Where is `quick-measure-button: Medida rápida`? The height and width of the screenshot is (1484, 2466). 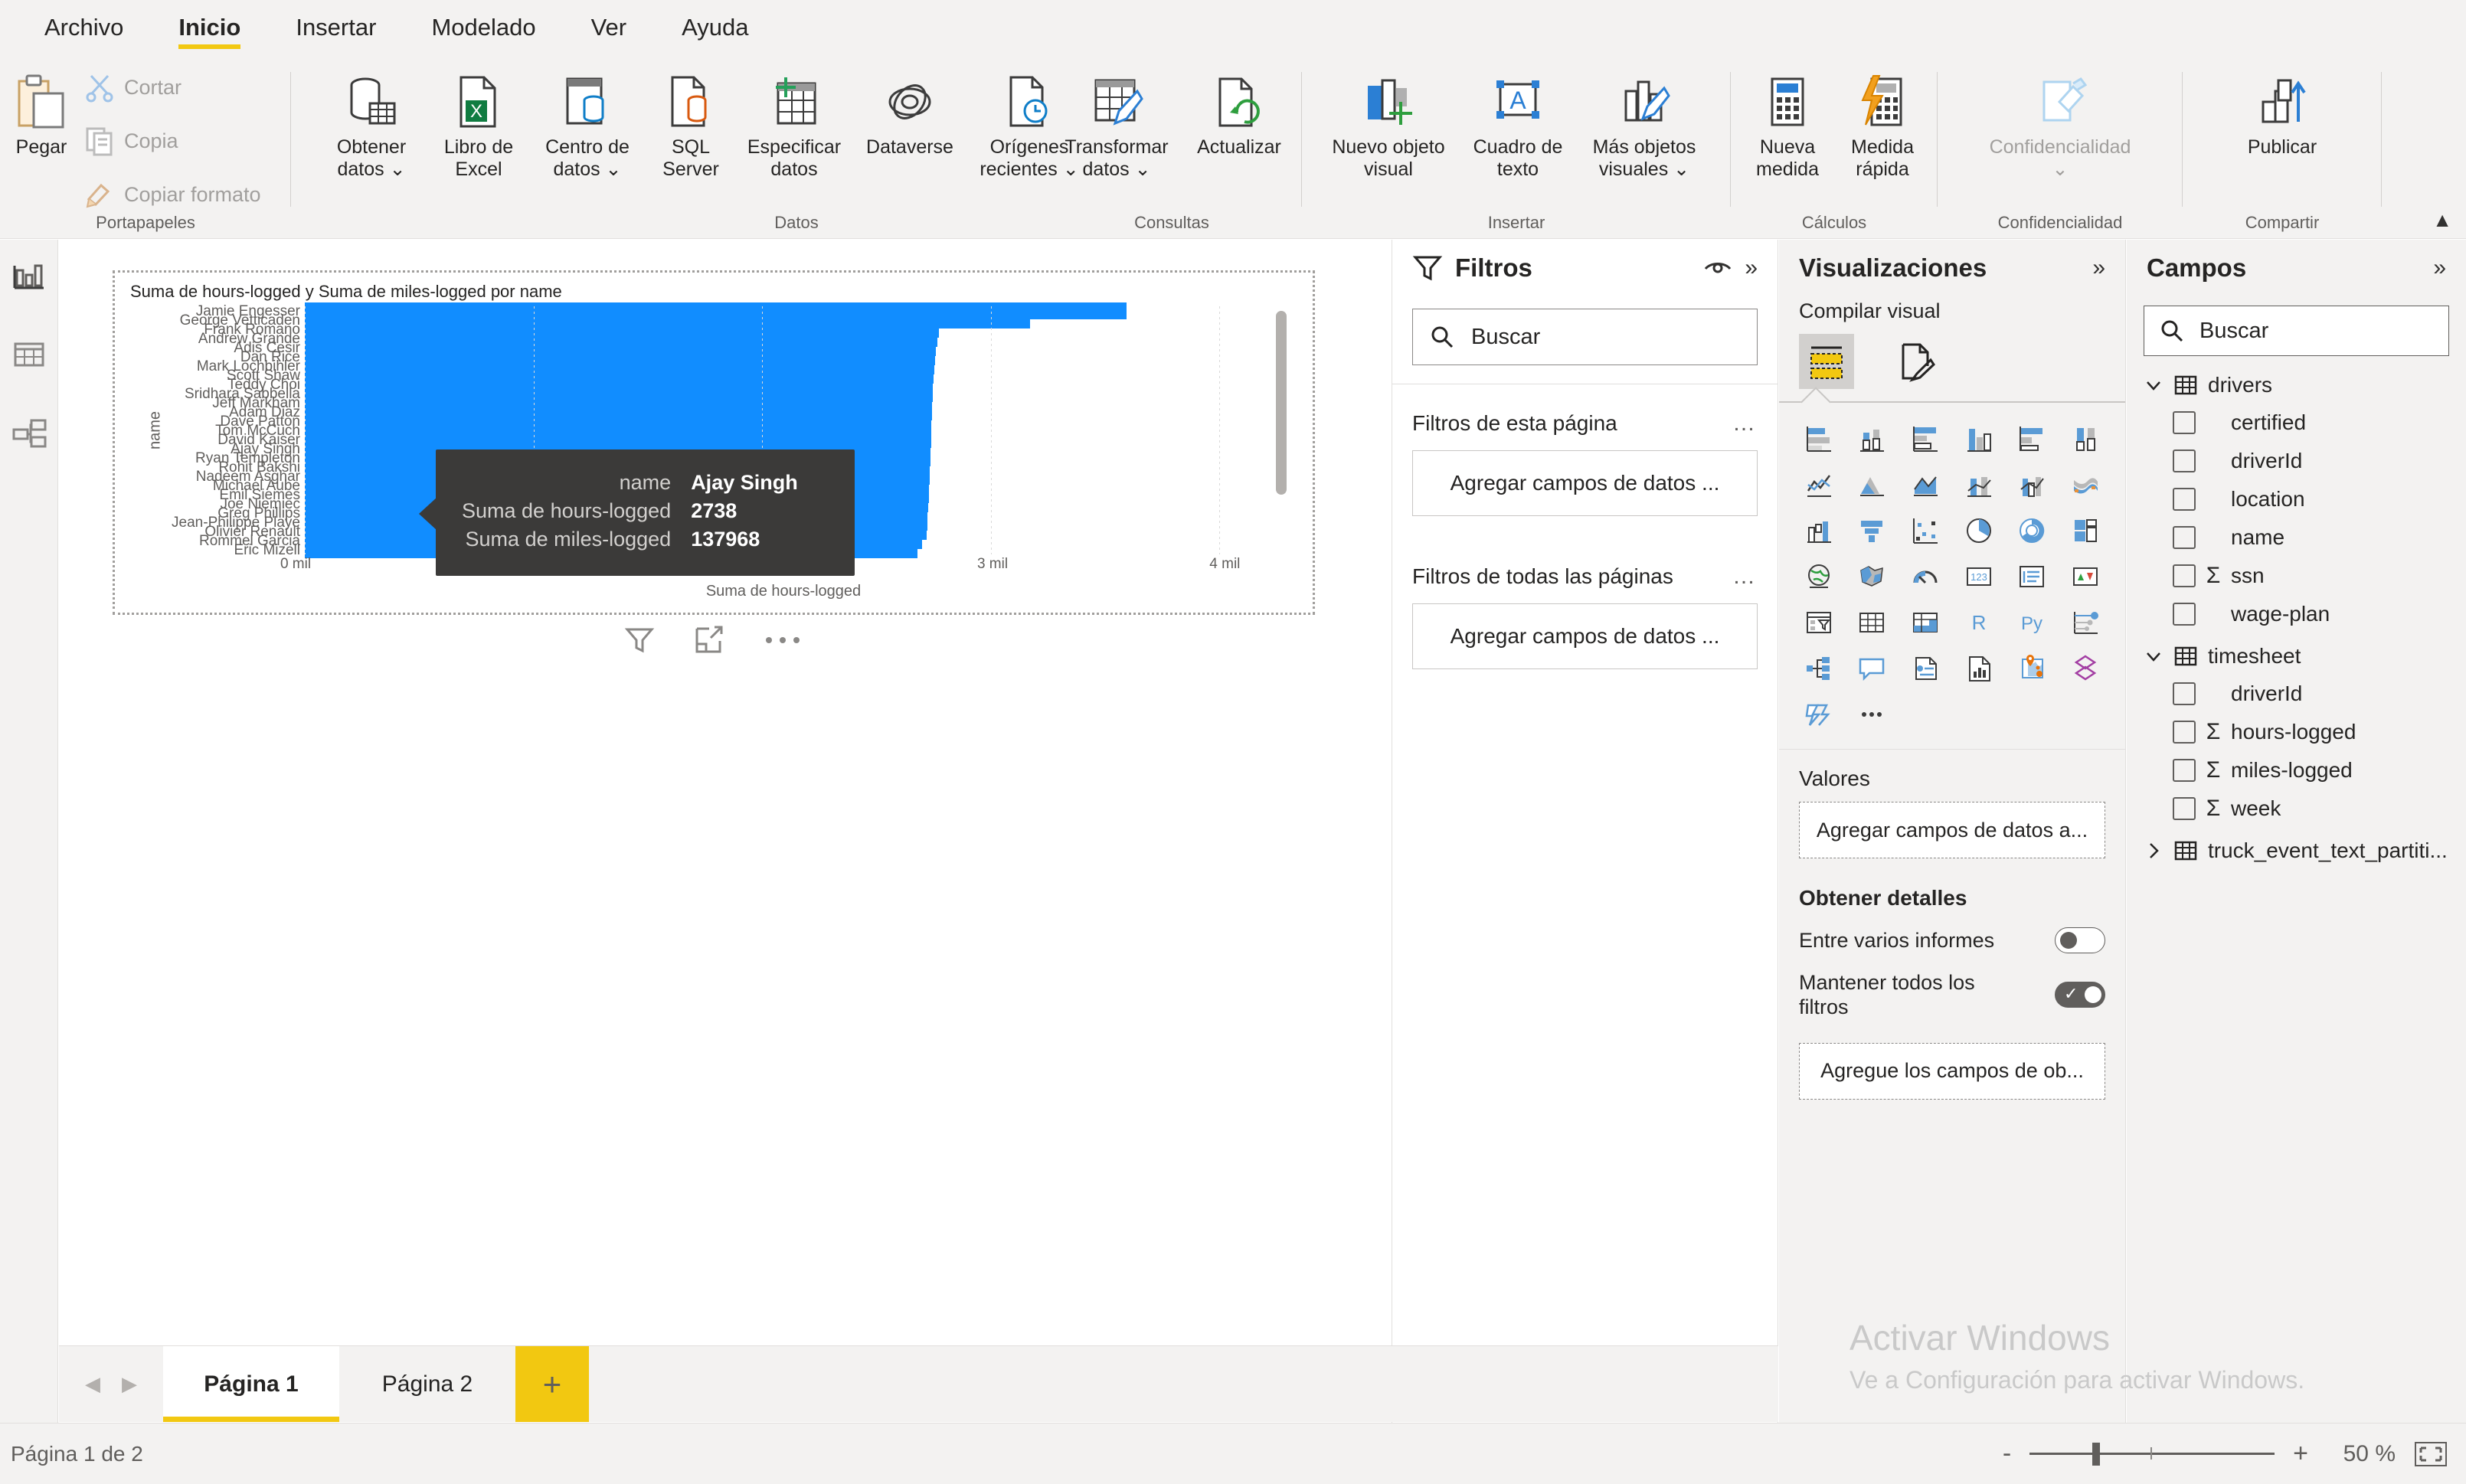 quick-measure-button: Medida rápida is located at coordinates (1882, 125).